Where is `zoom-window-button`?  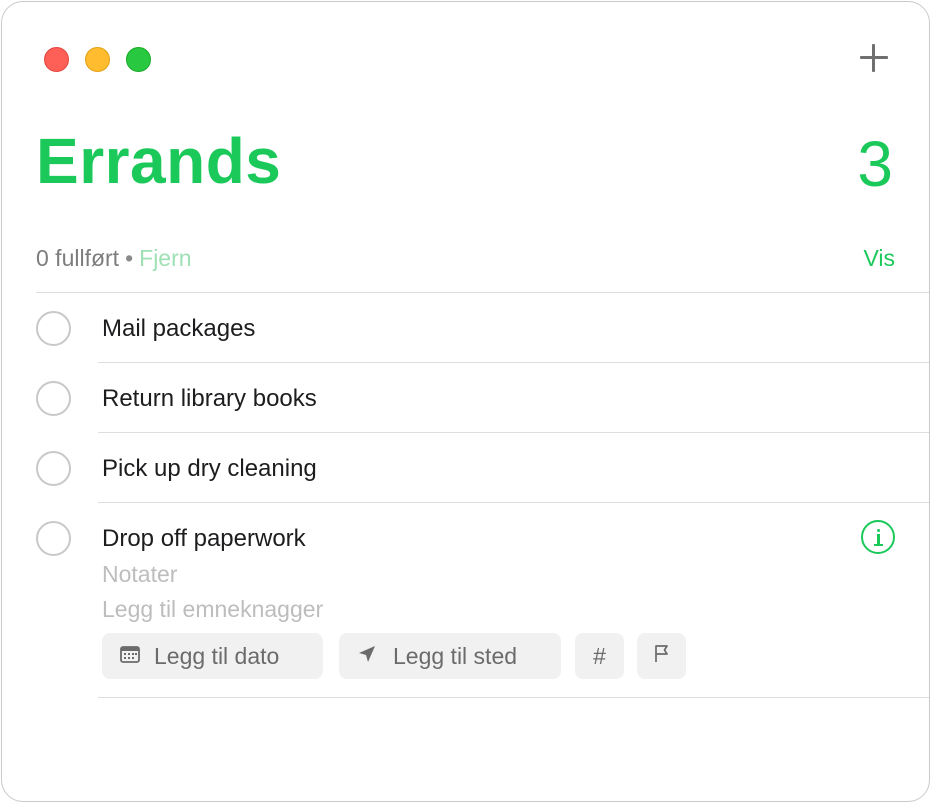 zoom-window-button is located at coordinates (138, 59).